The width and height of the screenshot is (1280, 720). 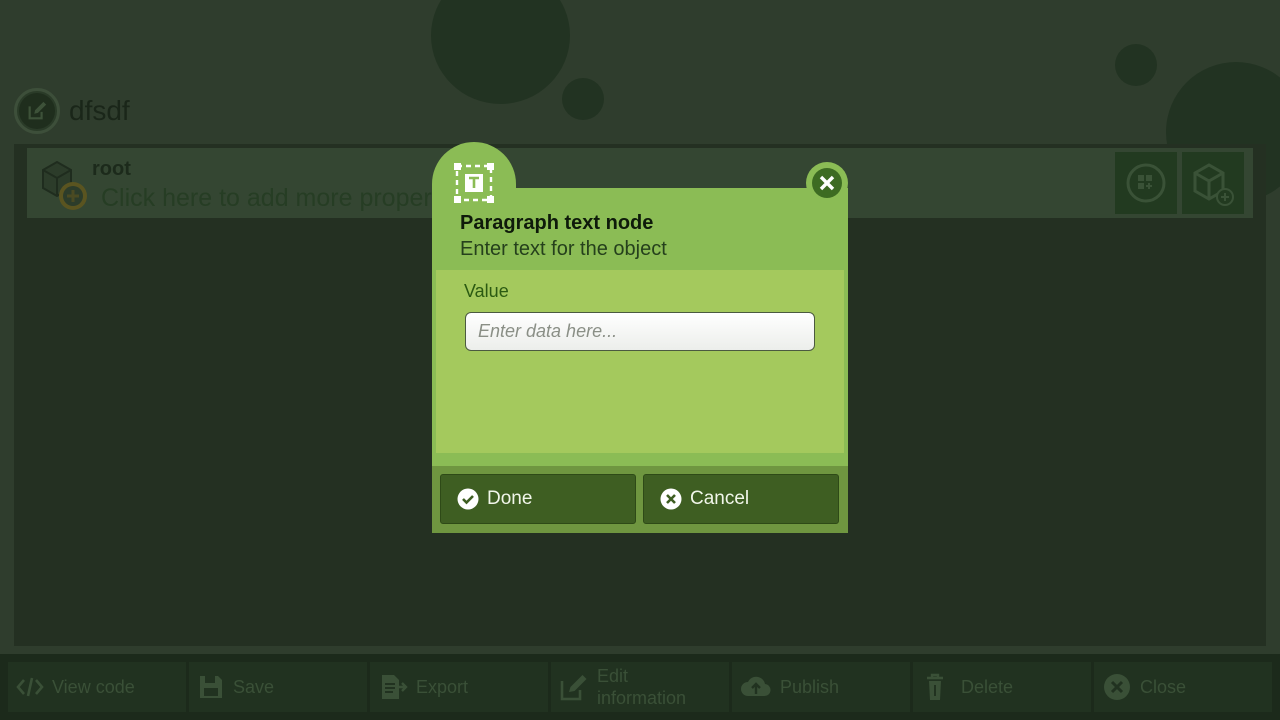 I want to click on value-label: Value, so click(x=486, y=291).